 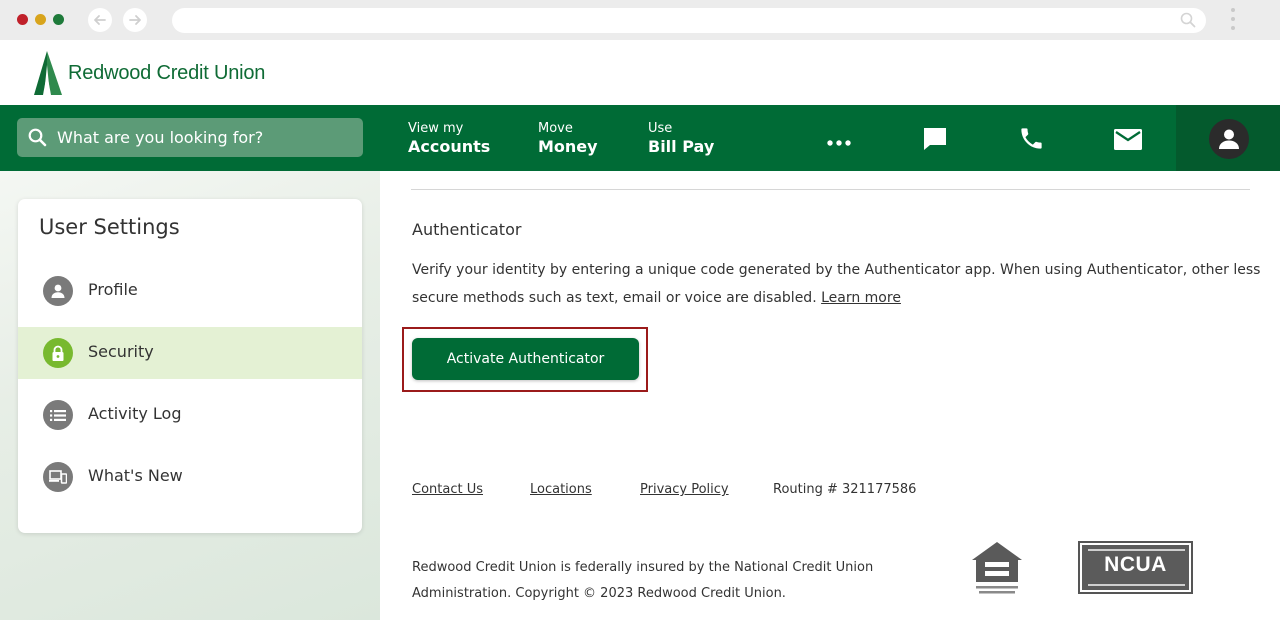 What do you see at coordinates (48, 75) in the screenshot?
I see `redwood-tree-logo-icon` at bounding box center [48, 75].